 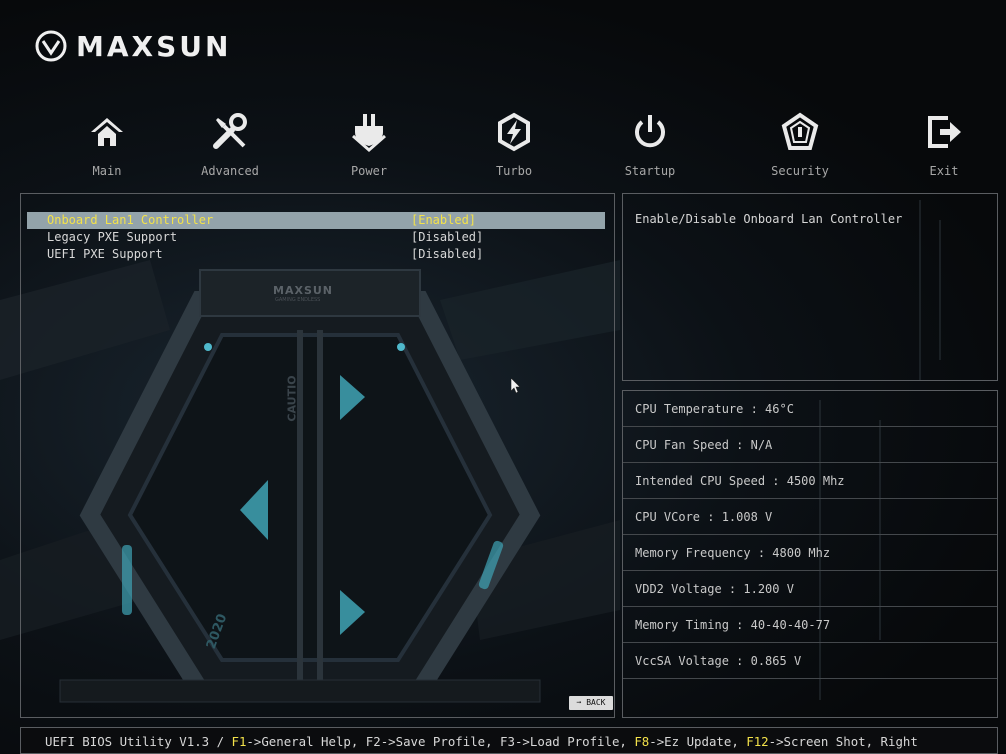 What do you see at coordinates (810, 409) in the screenshot?
I see `info-cpu-temperature: CPU Temperature : 46°C` at bounding box center [810, 409].